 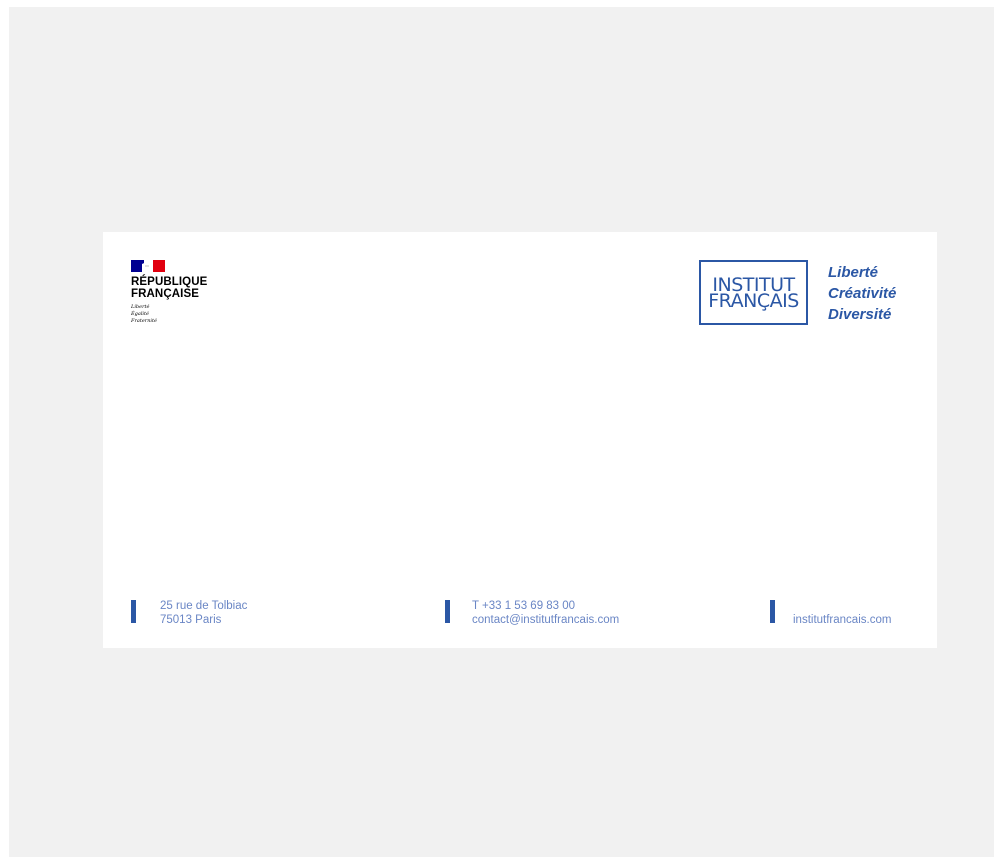 What do you see at coordinates (447, 611) in the screenshot?
I see `footer-contact-bar` at bounding box center [447, 611].